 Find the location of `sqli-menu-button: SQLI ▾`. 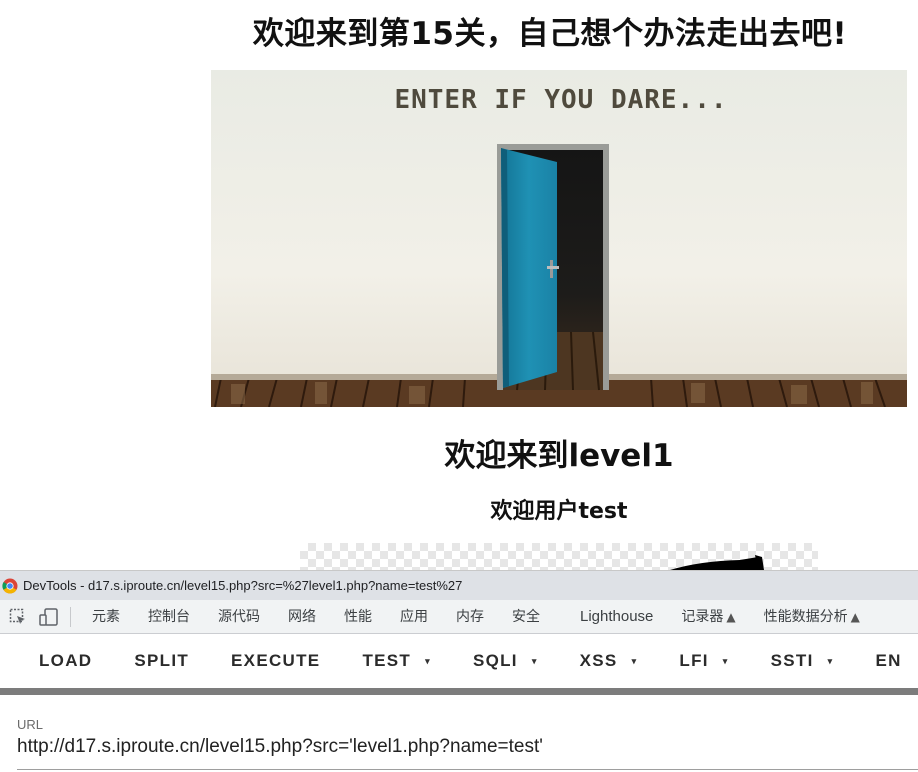

sqli-menu-button: SQLI ▾ is located at coordinates (505, 661).